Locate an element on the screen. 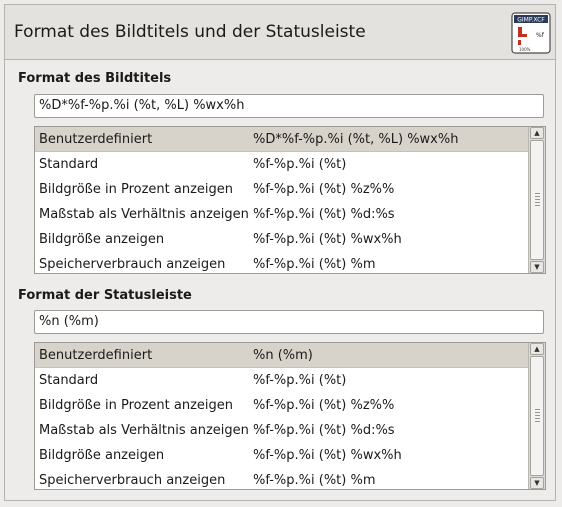 Image resolution: width=562 pixels, height=507 pixels. status-bar-list-scrollbar: ▲ ▼ is located at coordinates (536, 416).